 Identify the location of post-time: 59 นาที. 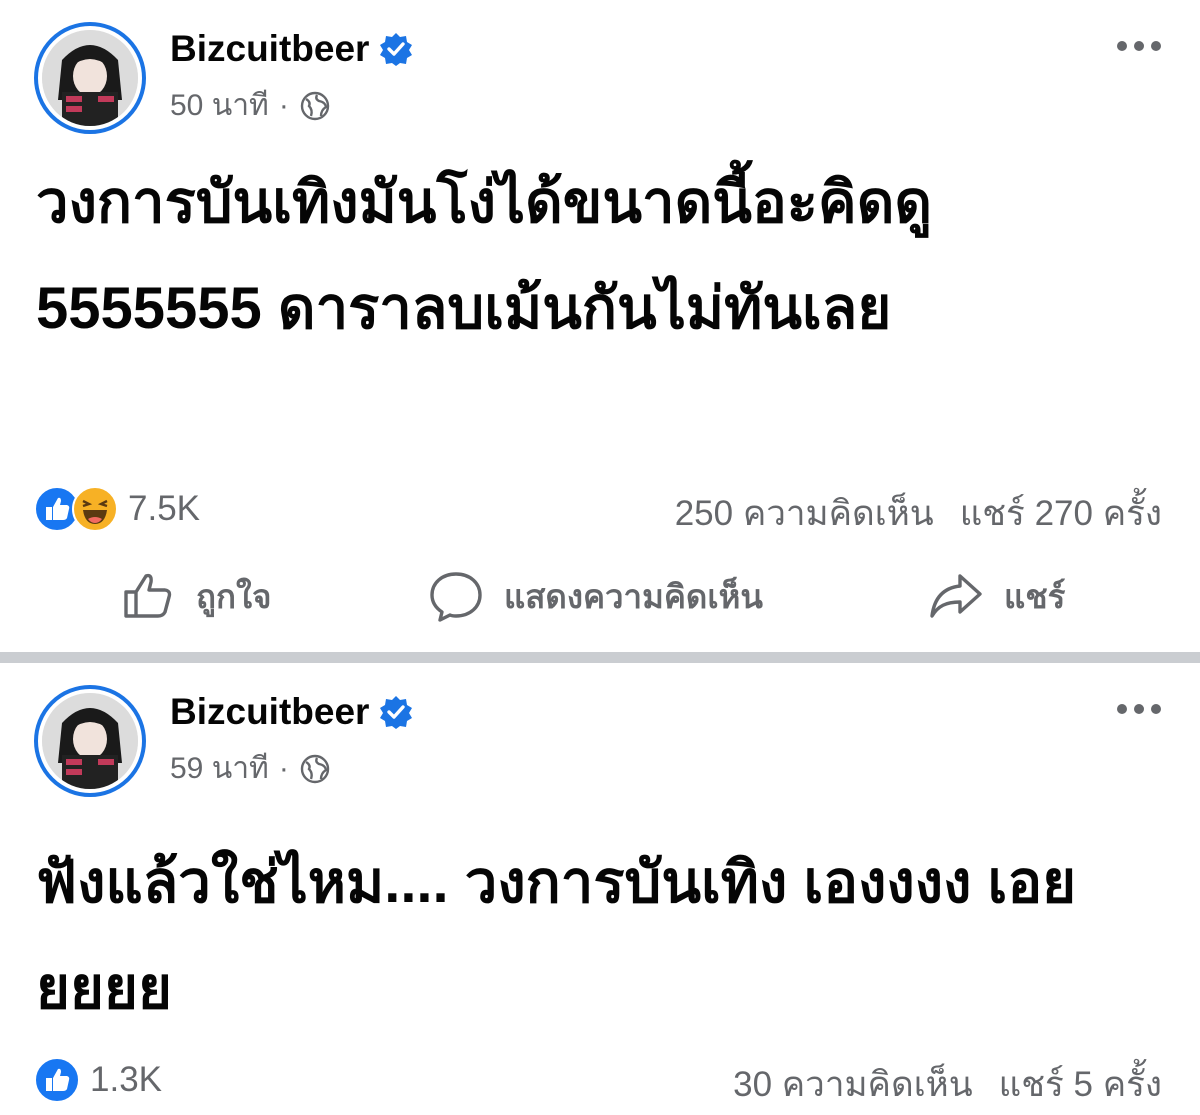
(219, 768).